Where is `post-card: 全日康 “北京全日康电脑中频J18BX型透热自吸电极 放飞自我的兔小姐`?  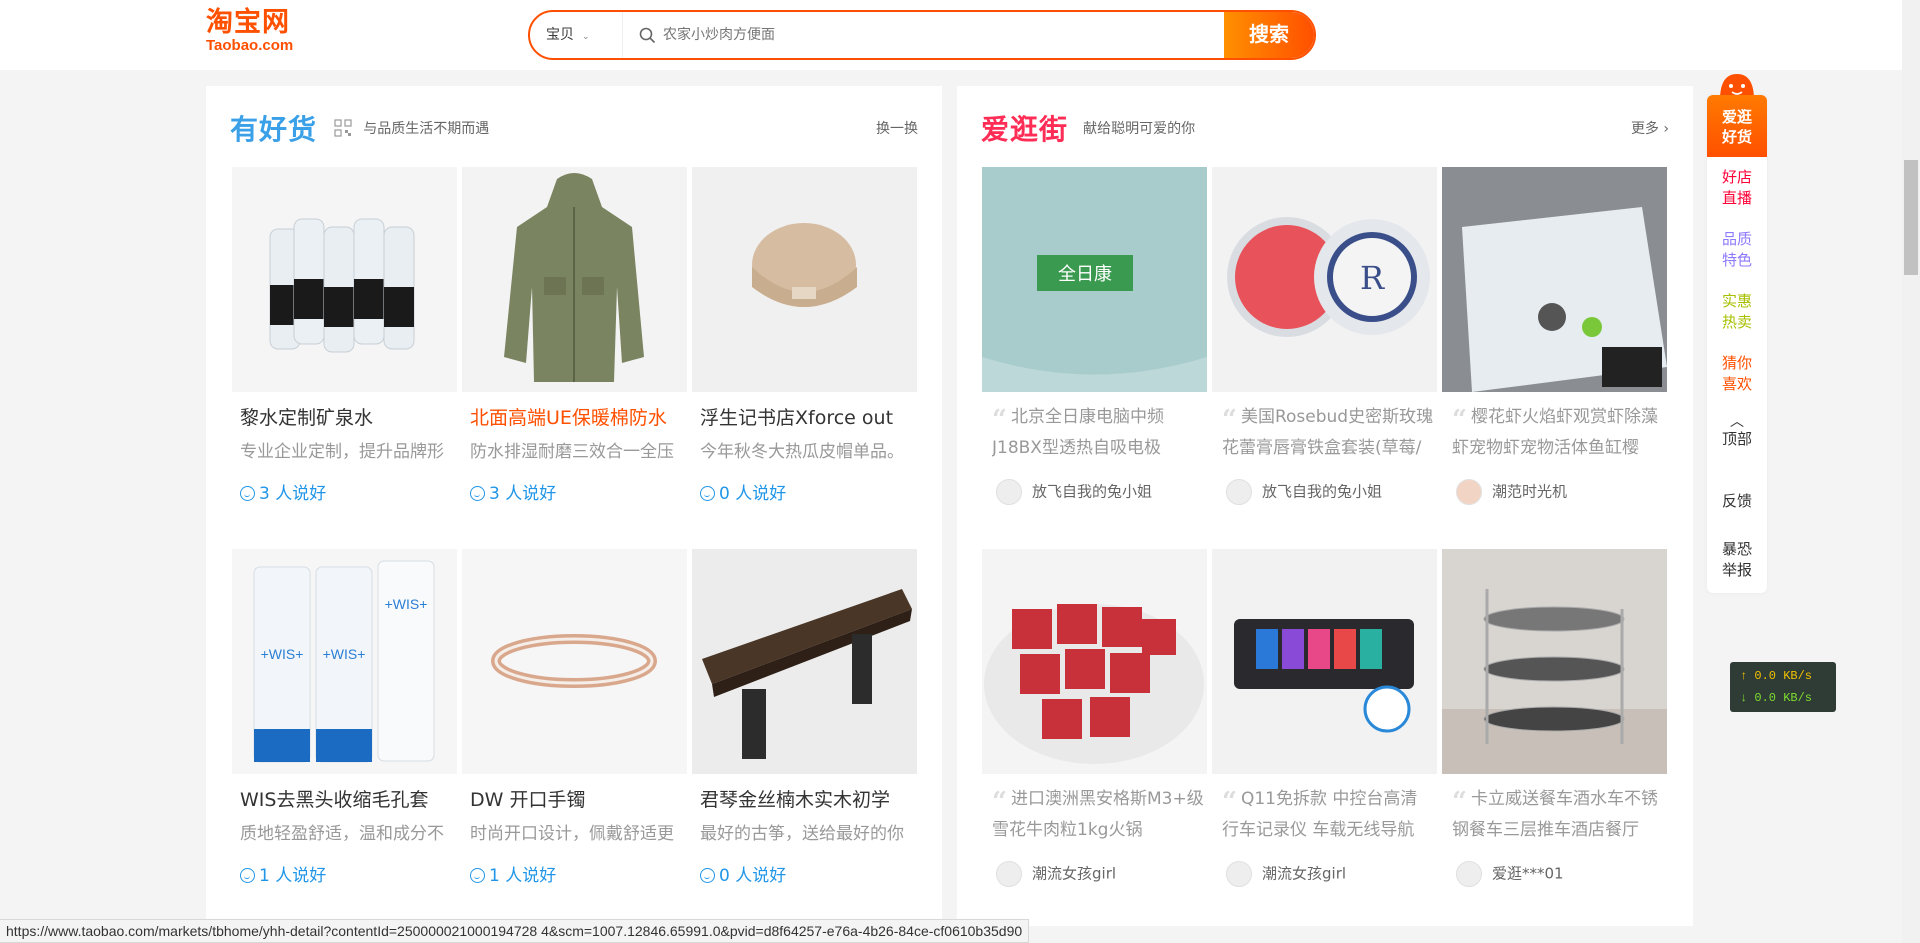 post-card: 全日康 “北京全日康电脑中频J18BX型透热自吸电极 放飞自我的兔小姐 is located at coordinates (1094, 347).